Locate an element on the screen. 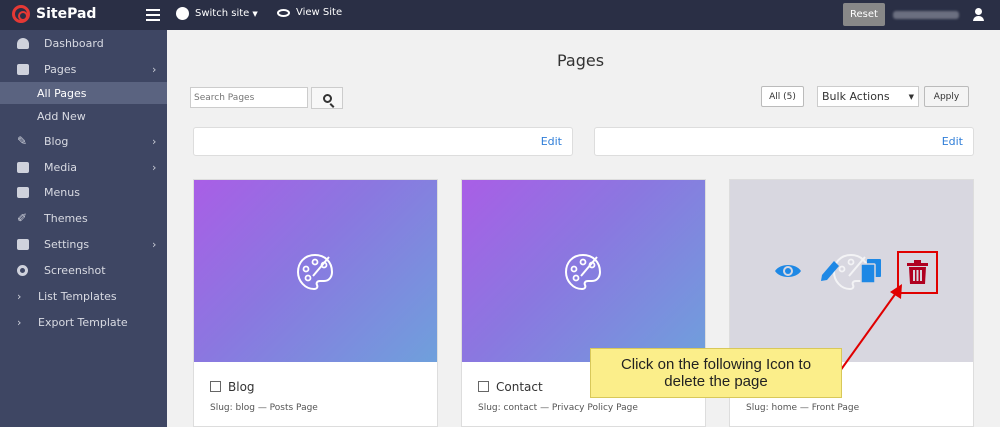 The width and height of the screenshot is (1000, 427). sidebar-item-dashboard: Dashboard is located at coordinates (83, 43).